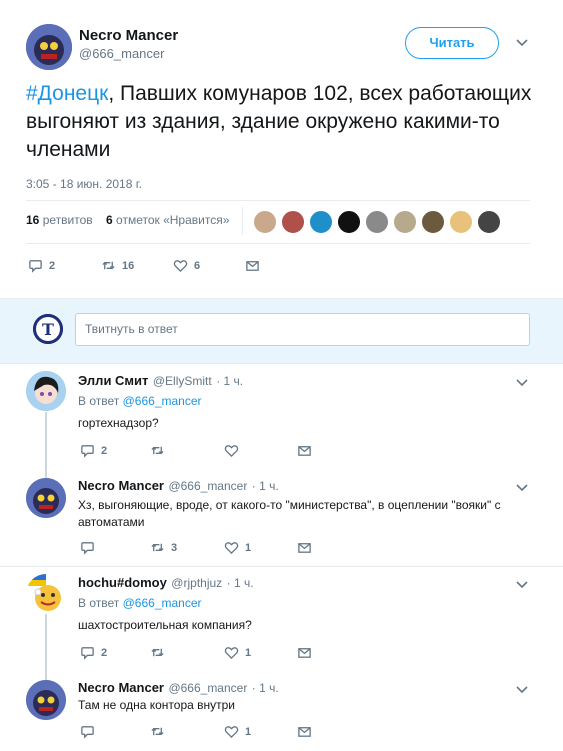 The width and height of the screenshot is (563, 751). I want to click on like-action: 6, so click(186, 265).